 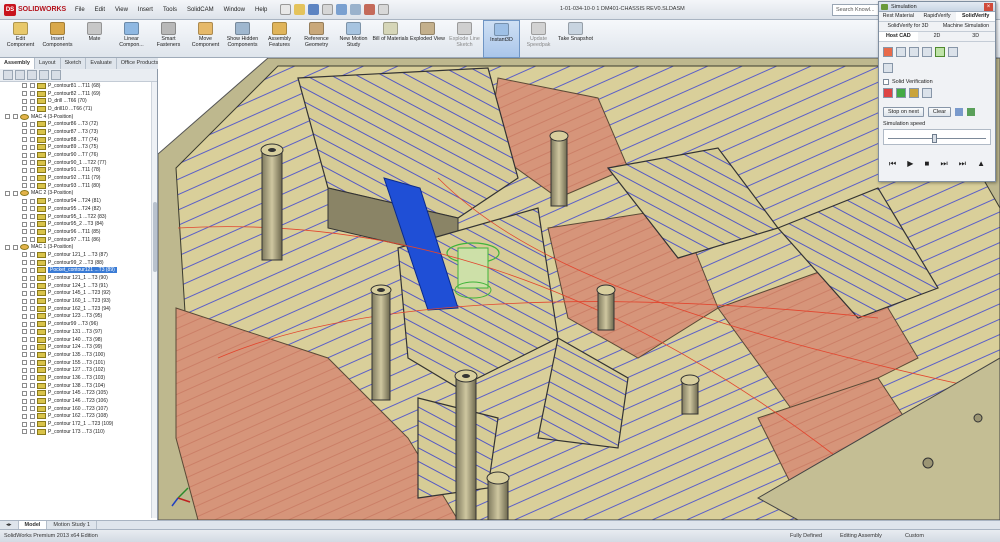 I want to click on wireframe-icon, so click(x=953, y=52).